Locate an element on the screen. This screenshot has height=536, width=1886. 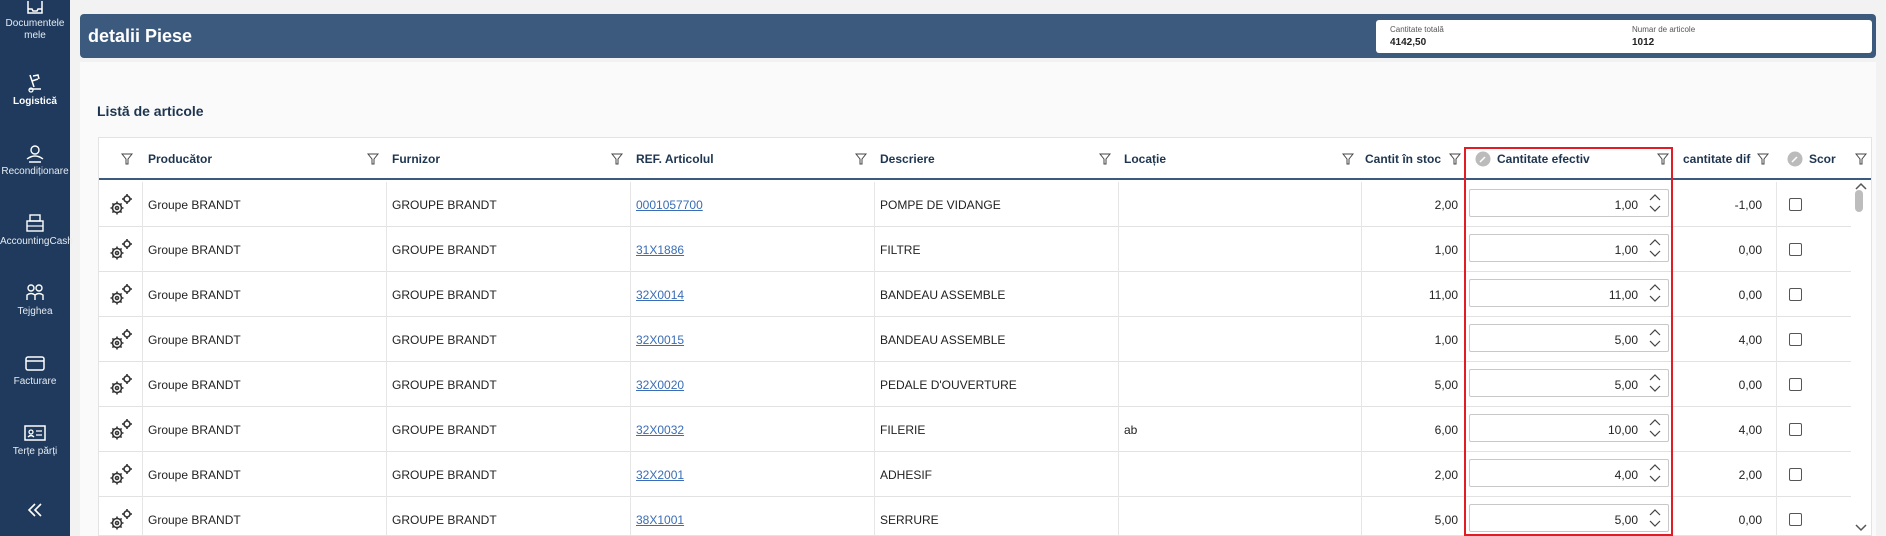
ref-link: 31X1886 is located at coordinates (660, 250).